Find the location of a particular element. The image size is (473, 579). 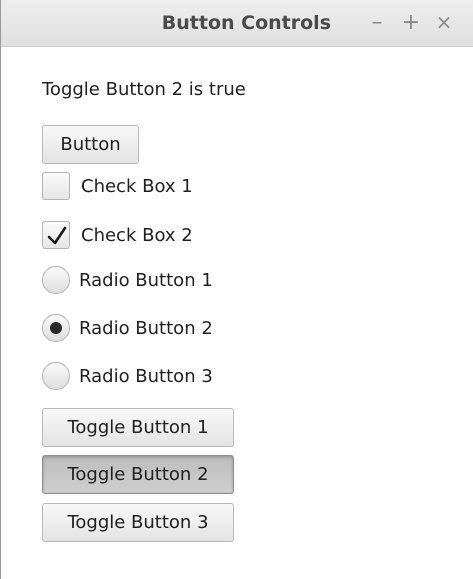

radio-button-1: Radio Button 1 is located at coordinates (127, 280).